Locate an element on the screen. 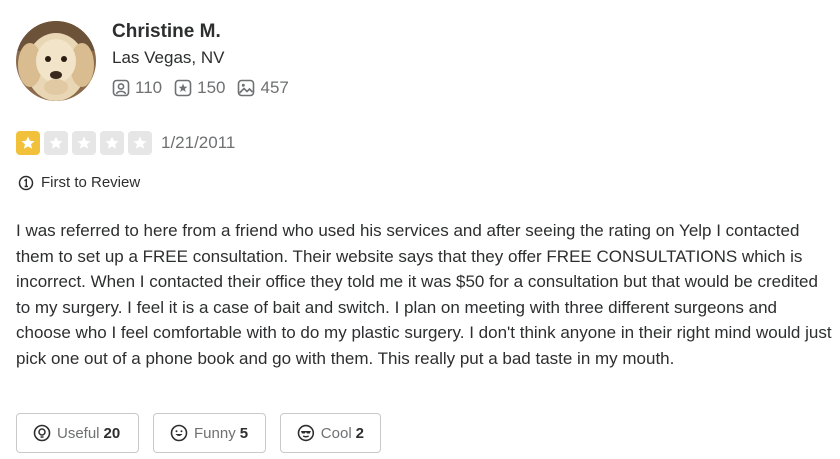 The height and width of the screenshot is (459, 840). avatar is located at coordinates (56, 61).